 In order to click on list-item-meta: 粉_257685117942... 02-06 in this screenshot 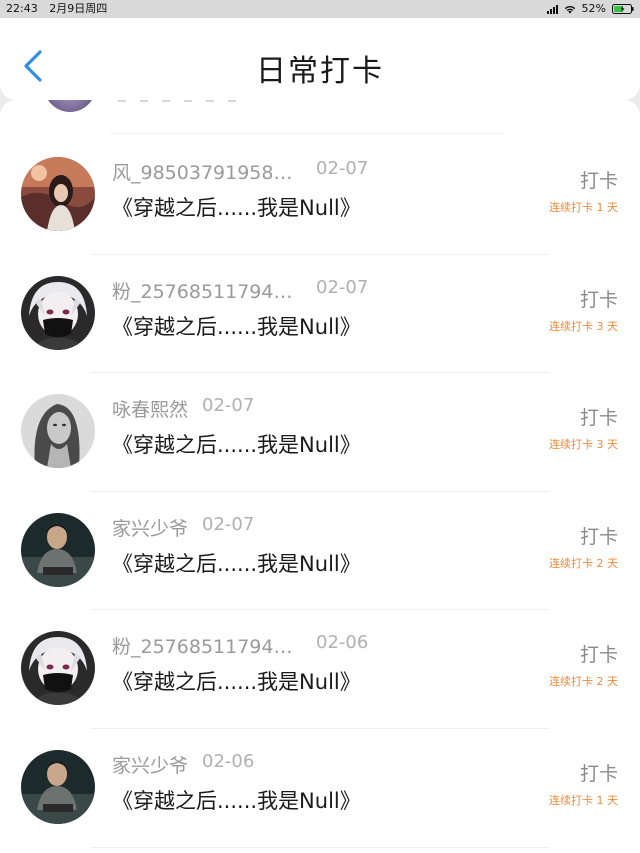, I will do `click(240, 645)`.